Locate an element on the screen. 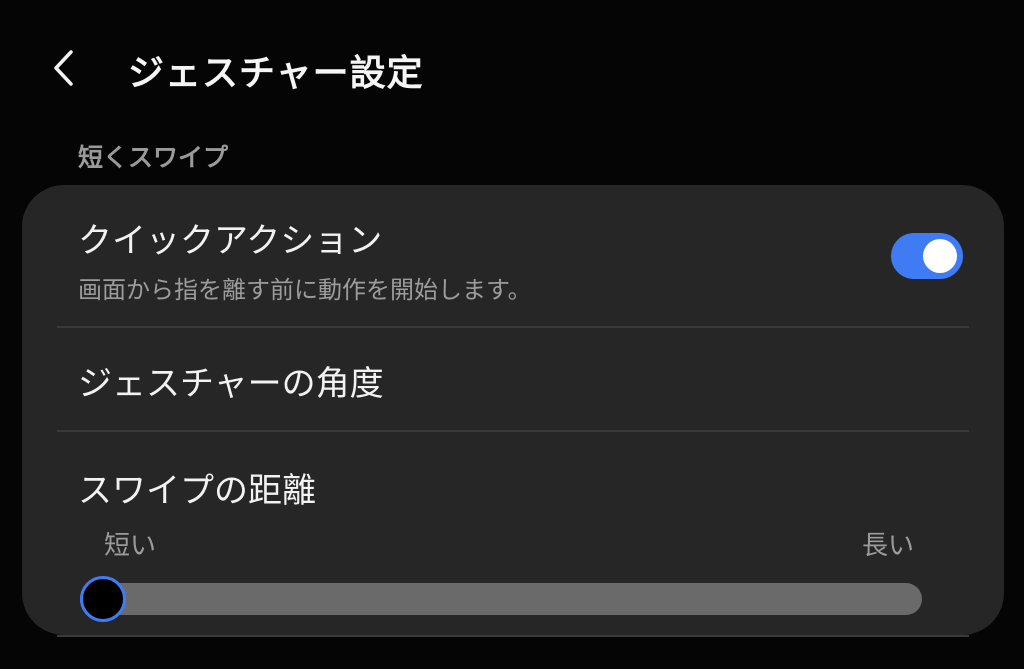 This screenshot has height=669, width=1024. quick-action-toggle is located at coordinates (927, 256).